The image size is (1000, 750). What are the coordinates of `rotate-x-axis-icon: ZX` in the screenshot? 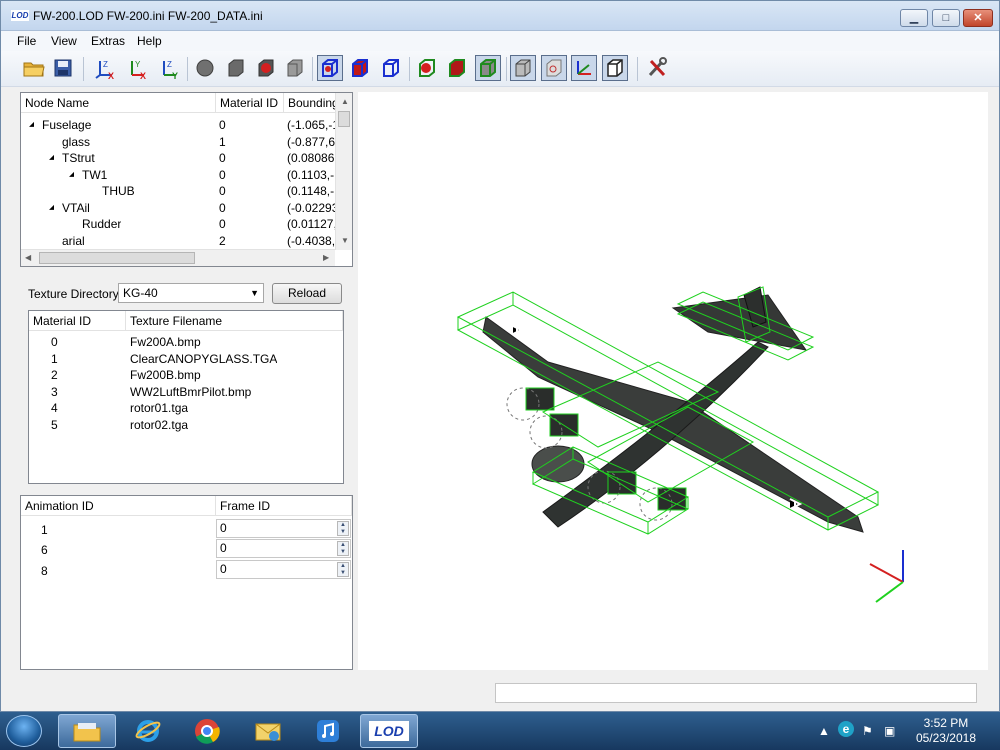 It's located at (104, 68).